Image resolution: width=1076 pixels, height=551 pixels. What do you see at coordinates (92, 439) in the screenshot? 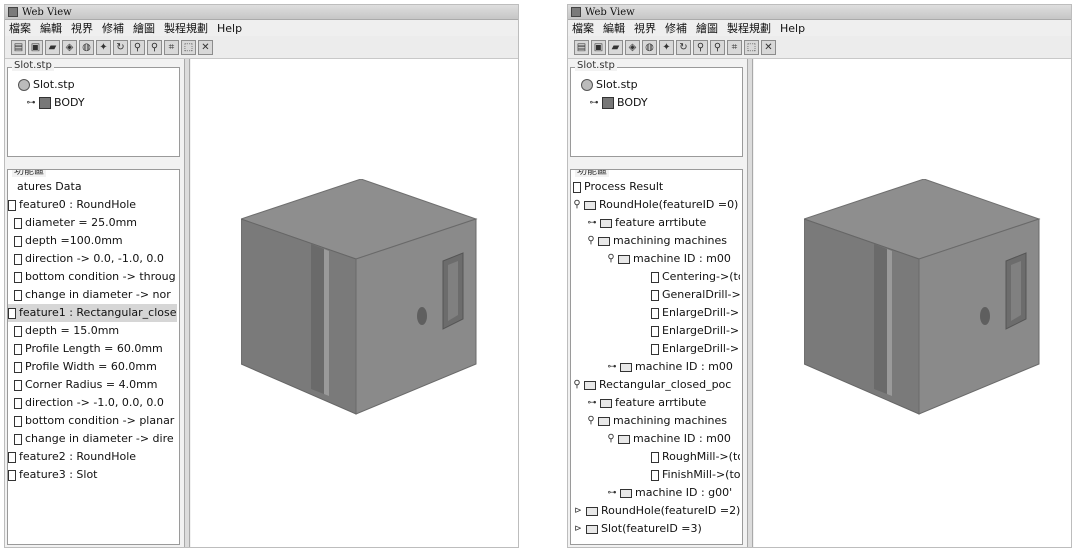
I see `tree-leaf: change in diameter -> dire` at bounding box center [92, 439].